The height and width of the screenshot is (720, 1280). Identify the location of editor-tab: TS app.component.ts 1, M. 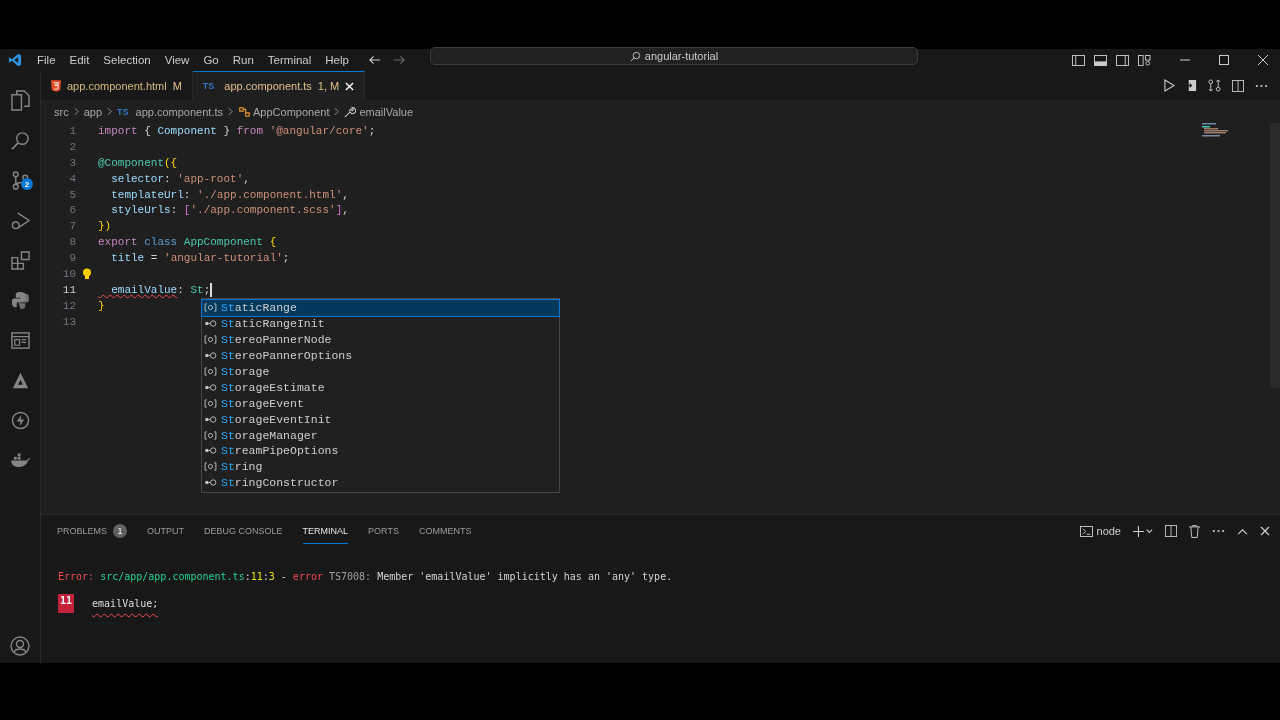
(279, 85).